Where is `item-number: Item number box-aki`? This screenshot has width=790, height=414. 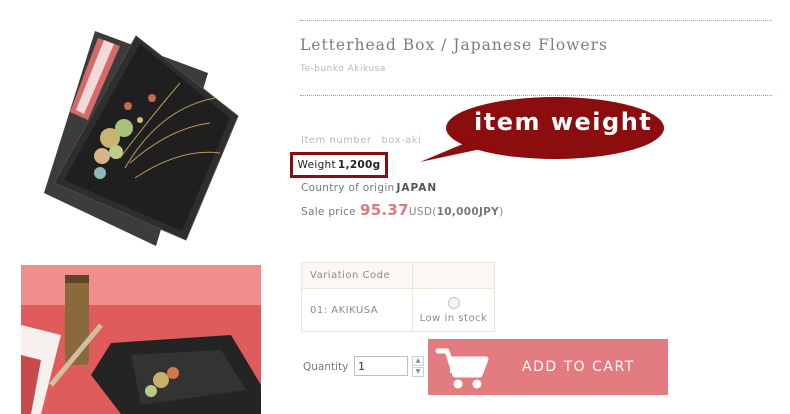
item-number: Item number box-aki is located at coordinates (361, 140).